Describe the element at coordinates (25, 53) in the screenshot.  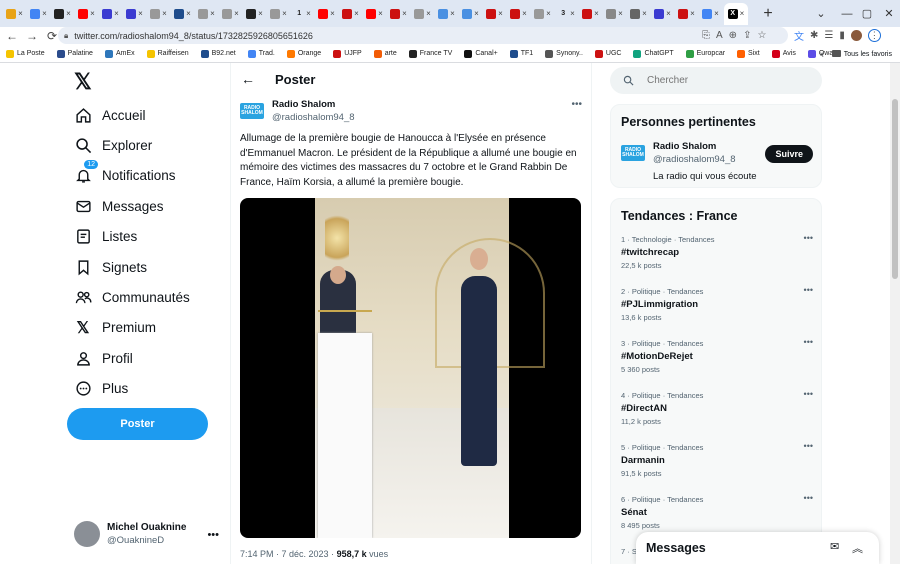
I see `bookmark-item: La Poste` at that location.